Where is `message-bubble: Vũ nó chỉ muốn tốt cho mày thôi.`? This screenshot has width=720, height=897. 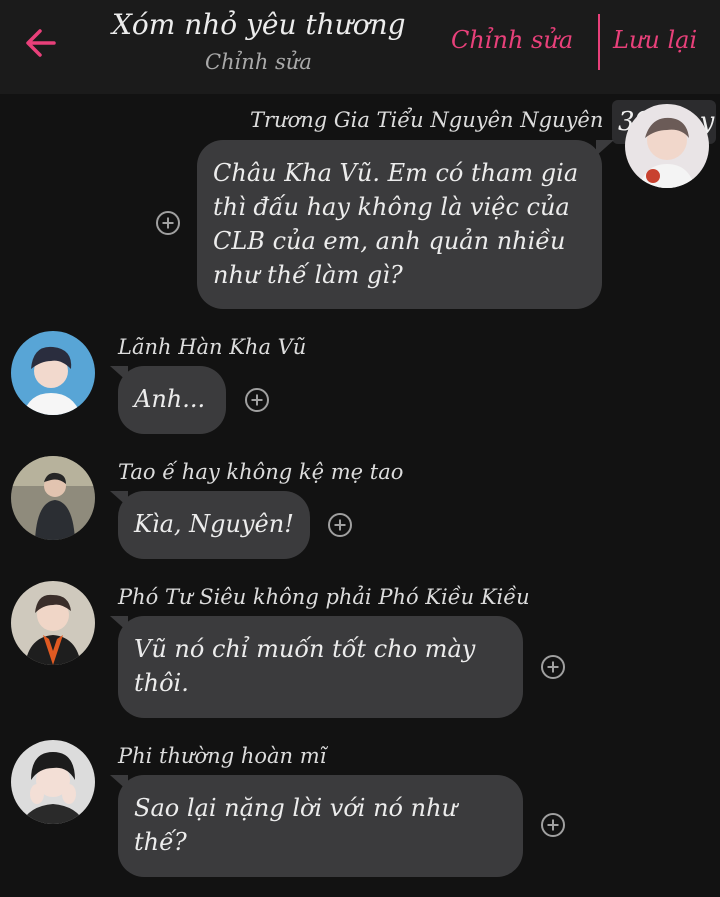
message-bubble: Vũ nó chỉ muốn tốt cho mày thôi. is located at coordinates (320, 667).